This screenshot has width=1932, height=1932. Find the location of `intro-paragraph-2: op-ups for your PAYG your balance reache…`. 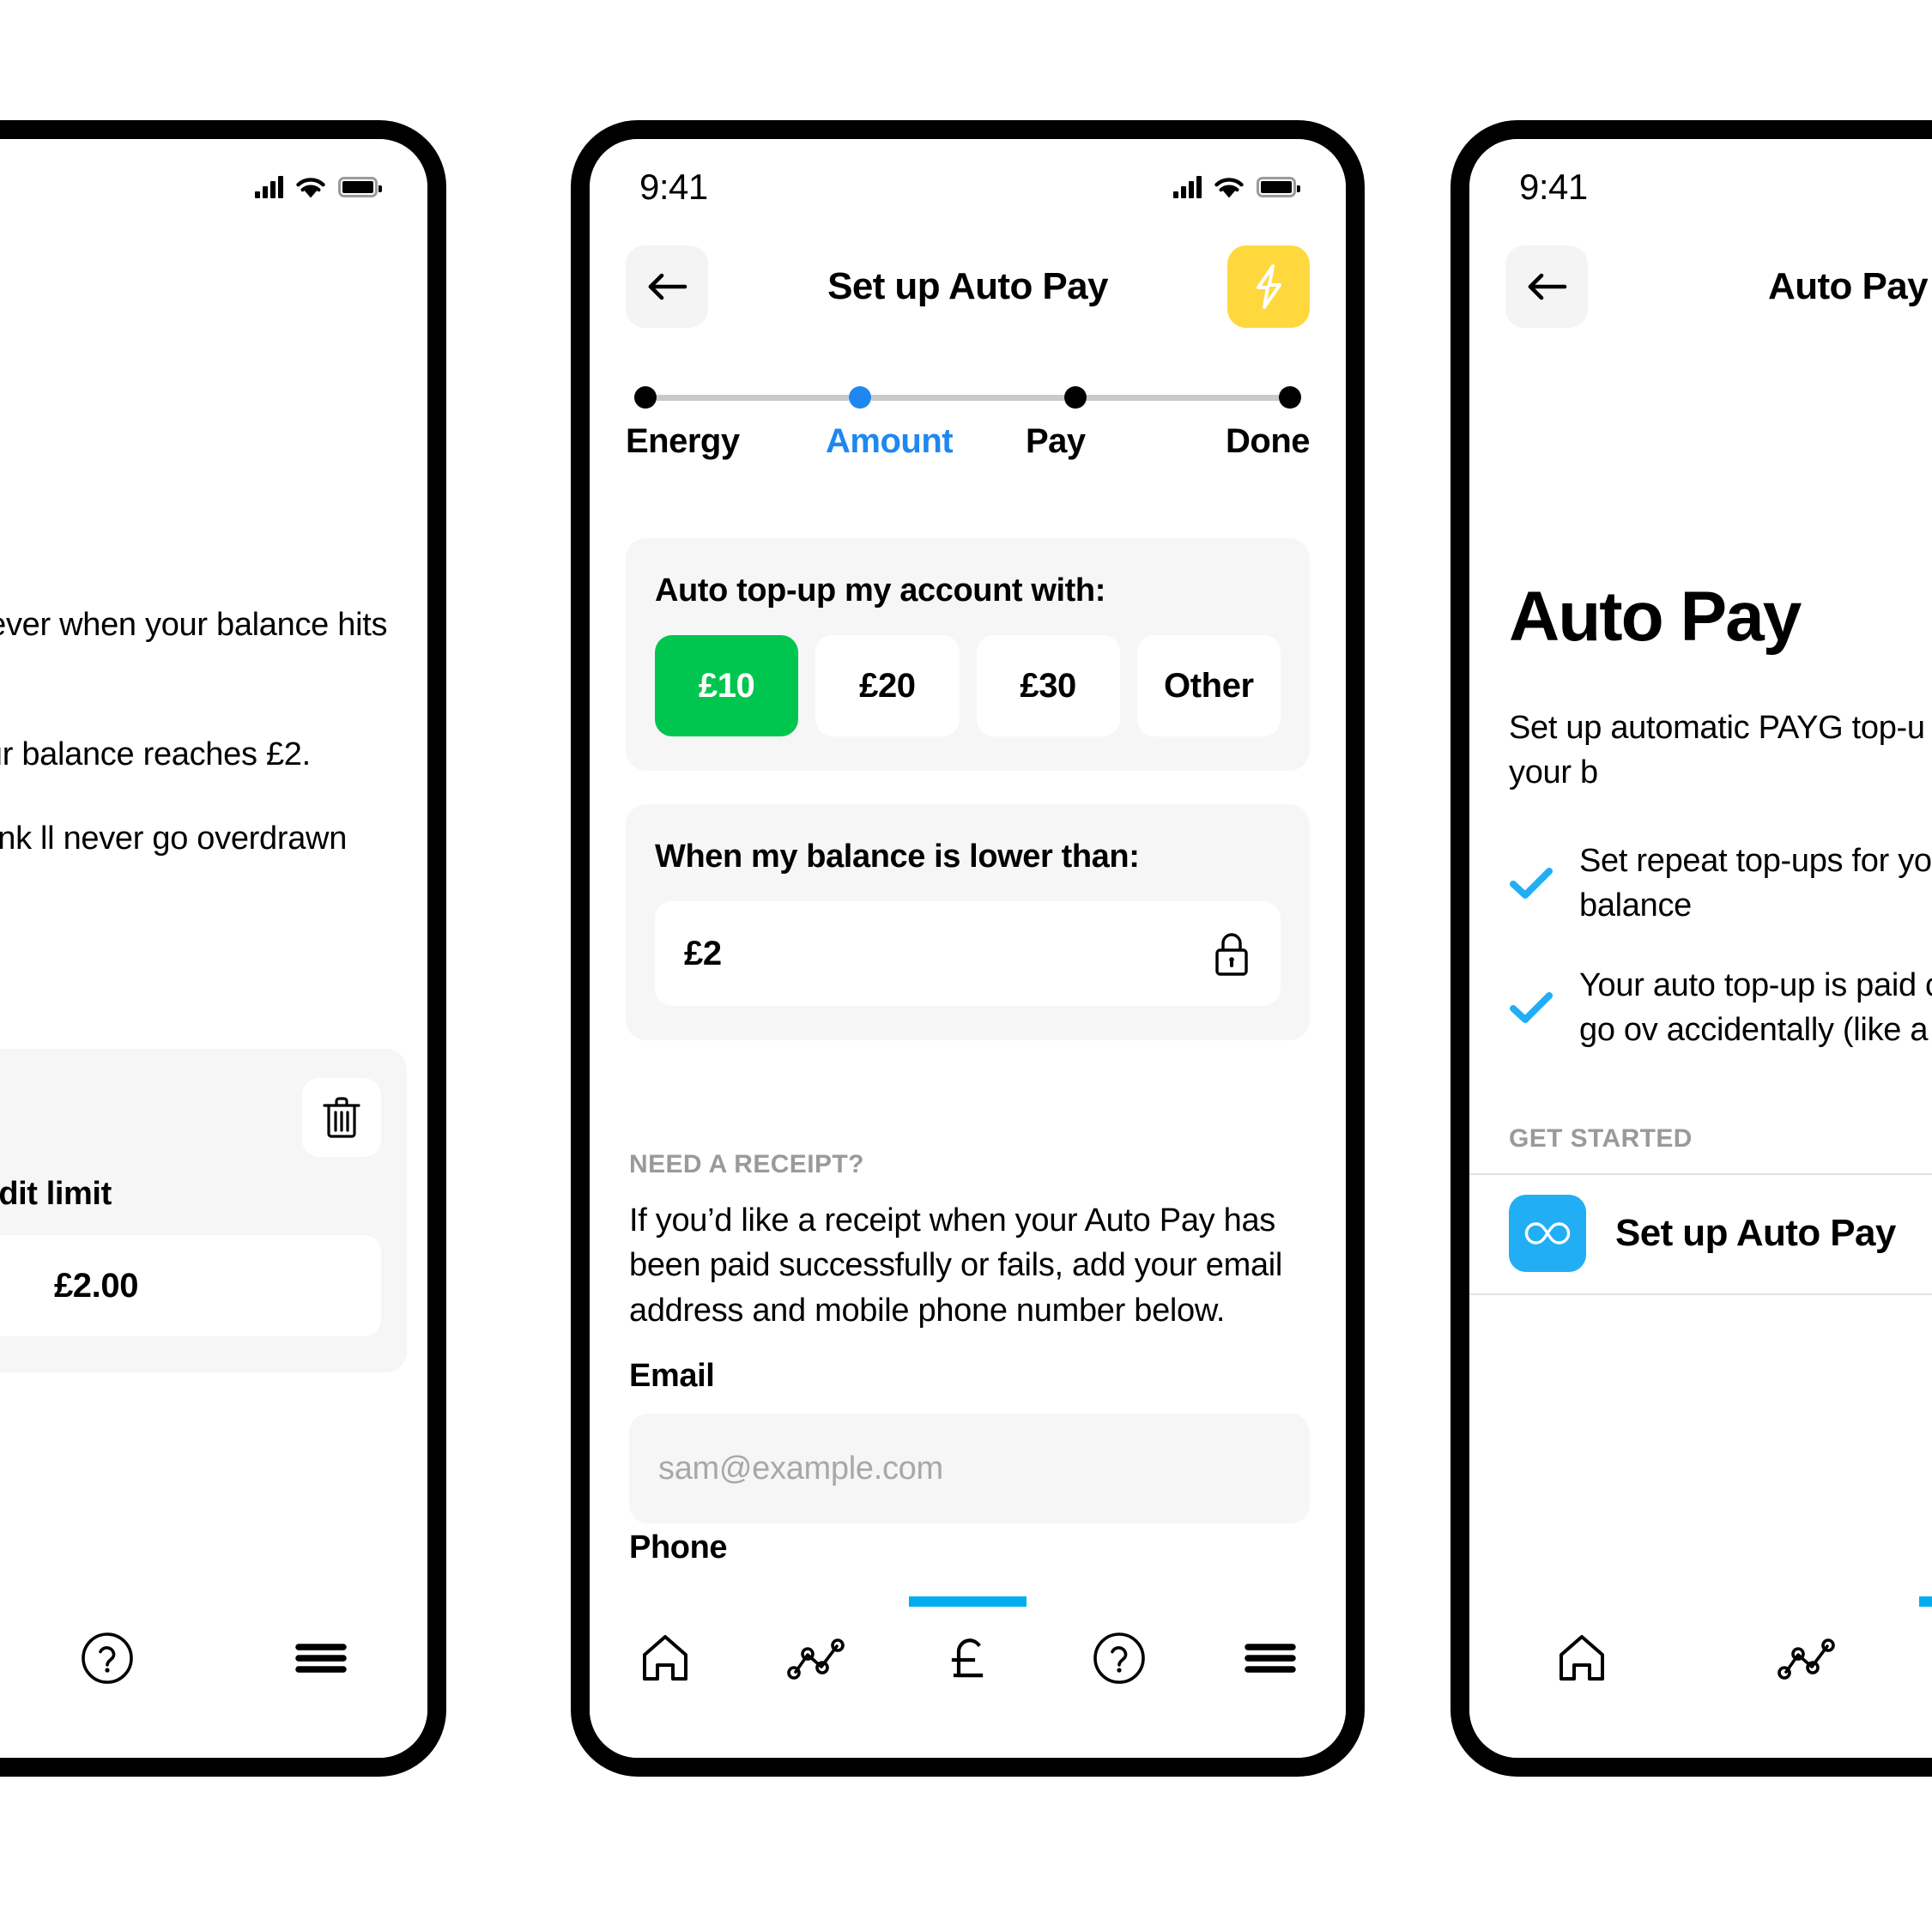

intro-paragraph-2: op-ups for your PAYG your balance reache… is located at coordinates (156, 754).